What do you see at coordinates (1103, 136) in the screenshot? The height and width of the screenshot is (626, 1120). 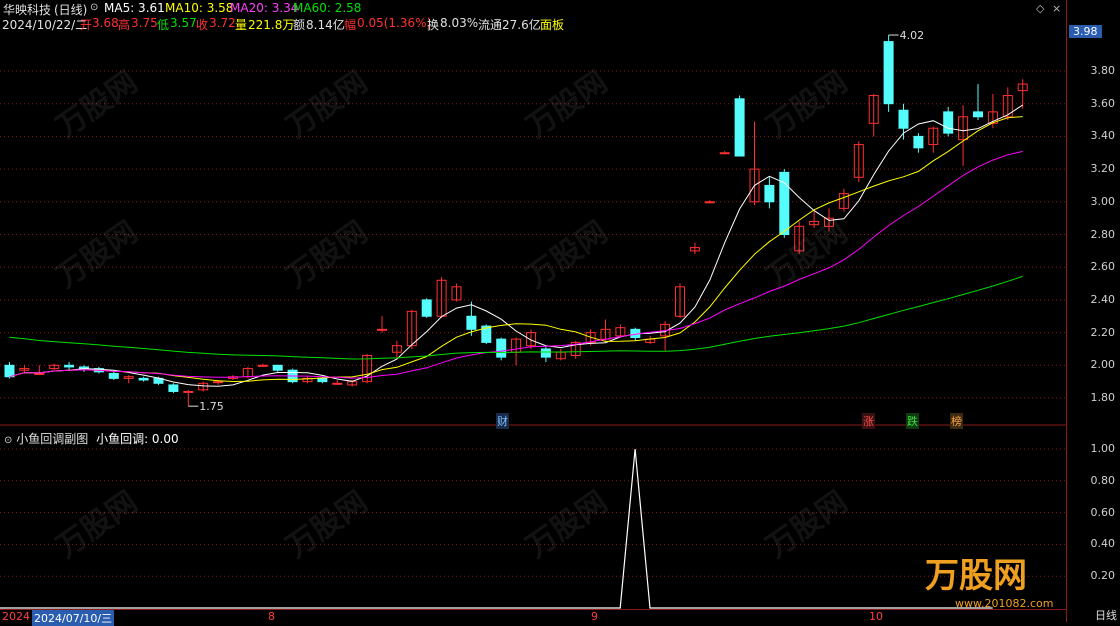 I see `price-axis-tick: 3.40` at bounding box center [1103, 136].